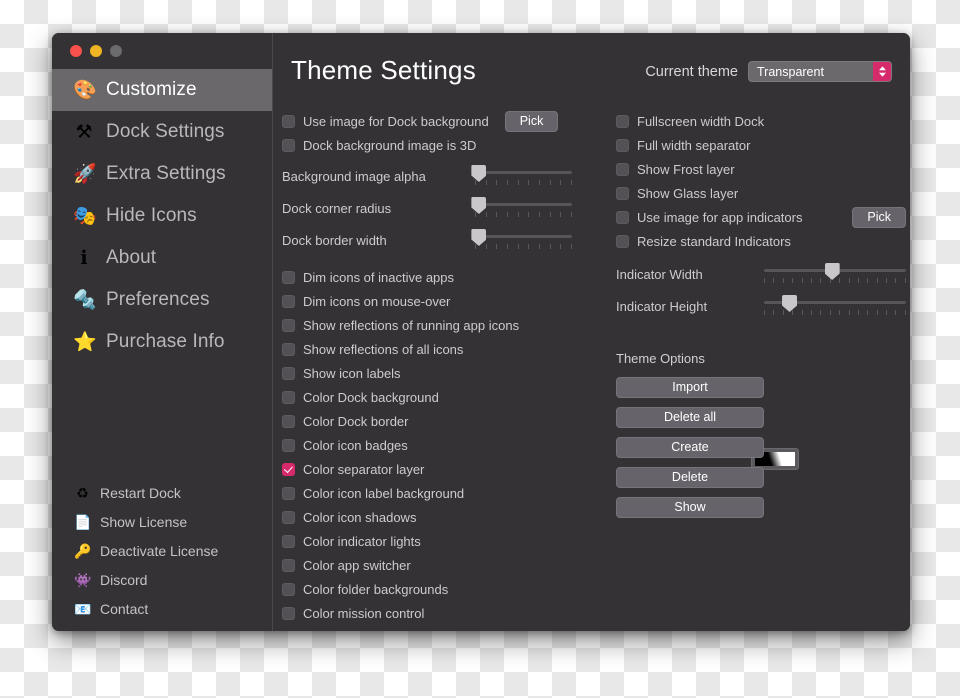 The height and width of the screenshot is (698, 960). I want to click on checkbox-label: Show icon labels, so click(352, 373).